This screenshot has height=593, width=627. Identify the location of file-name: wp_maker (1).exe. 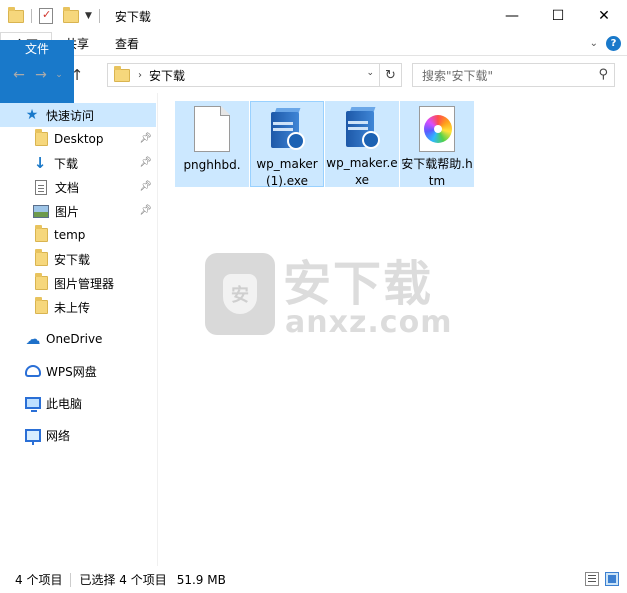
(287, 172).